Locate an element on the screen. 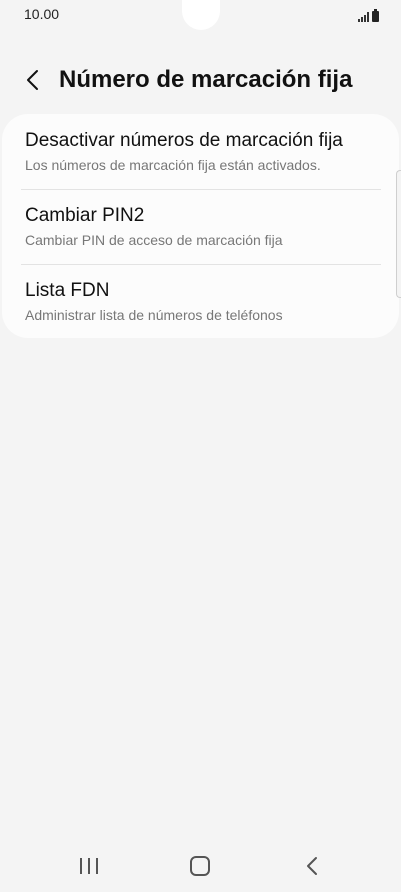 This screenshot has height=892, width=401. menu-item-title: Desactivar números de marcación fija is located at coordinates (184, 140).